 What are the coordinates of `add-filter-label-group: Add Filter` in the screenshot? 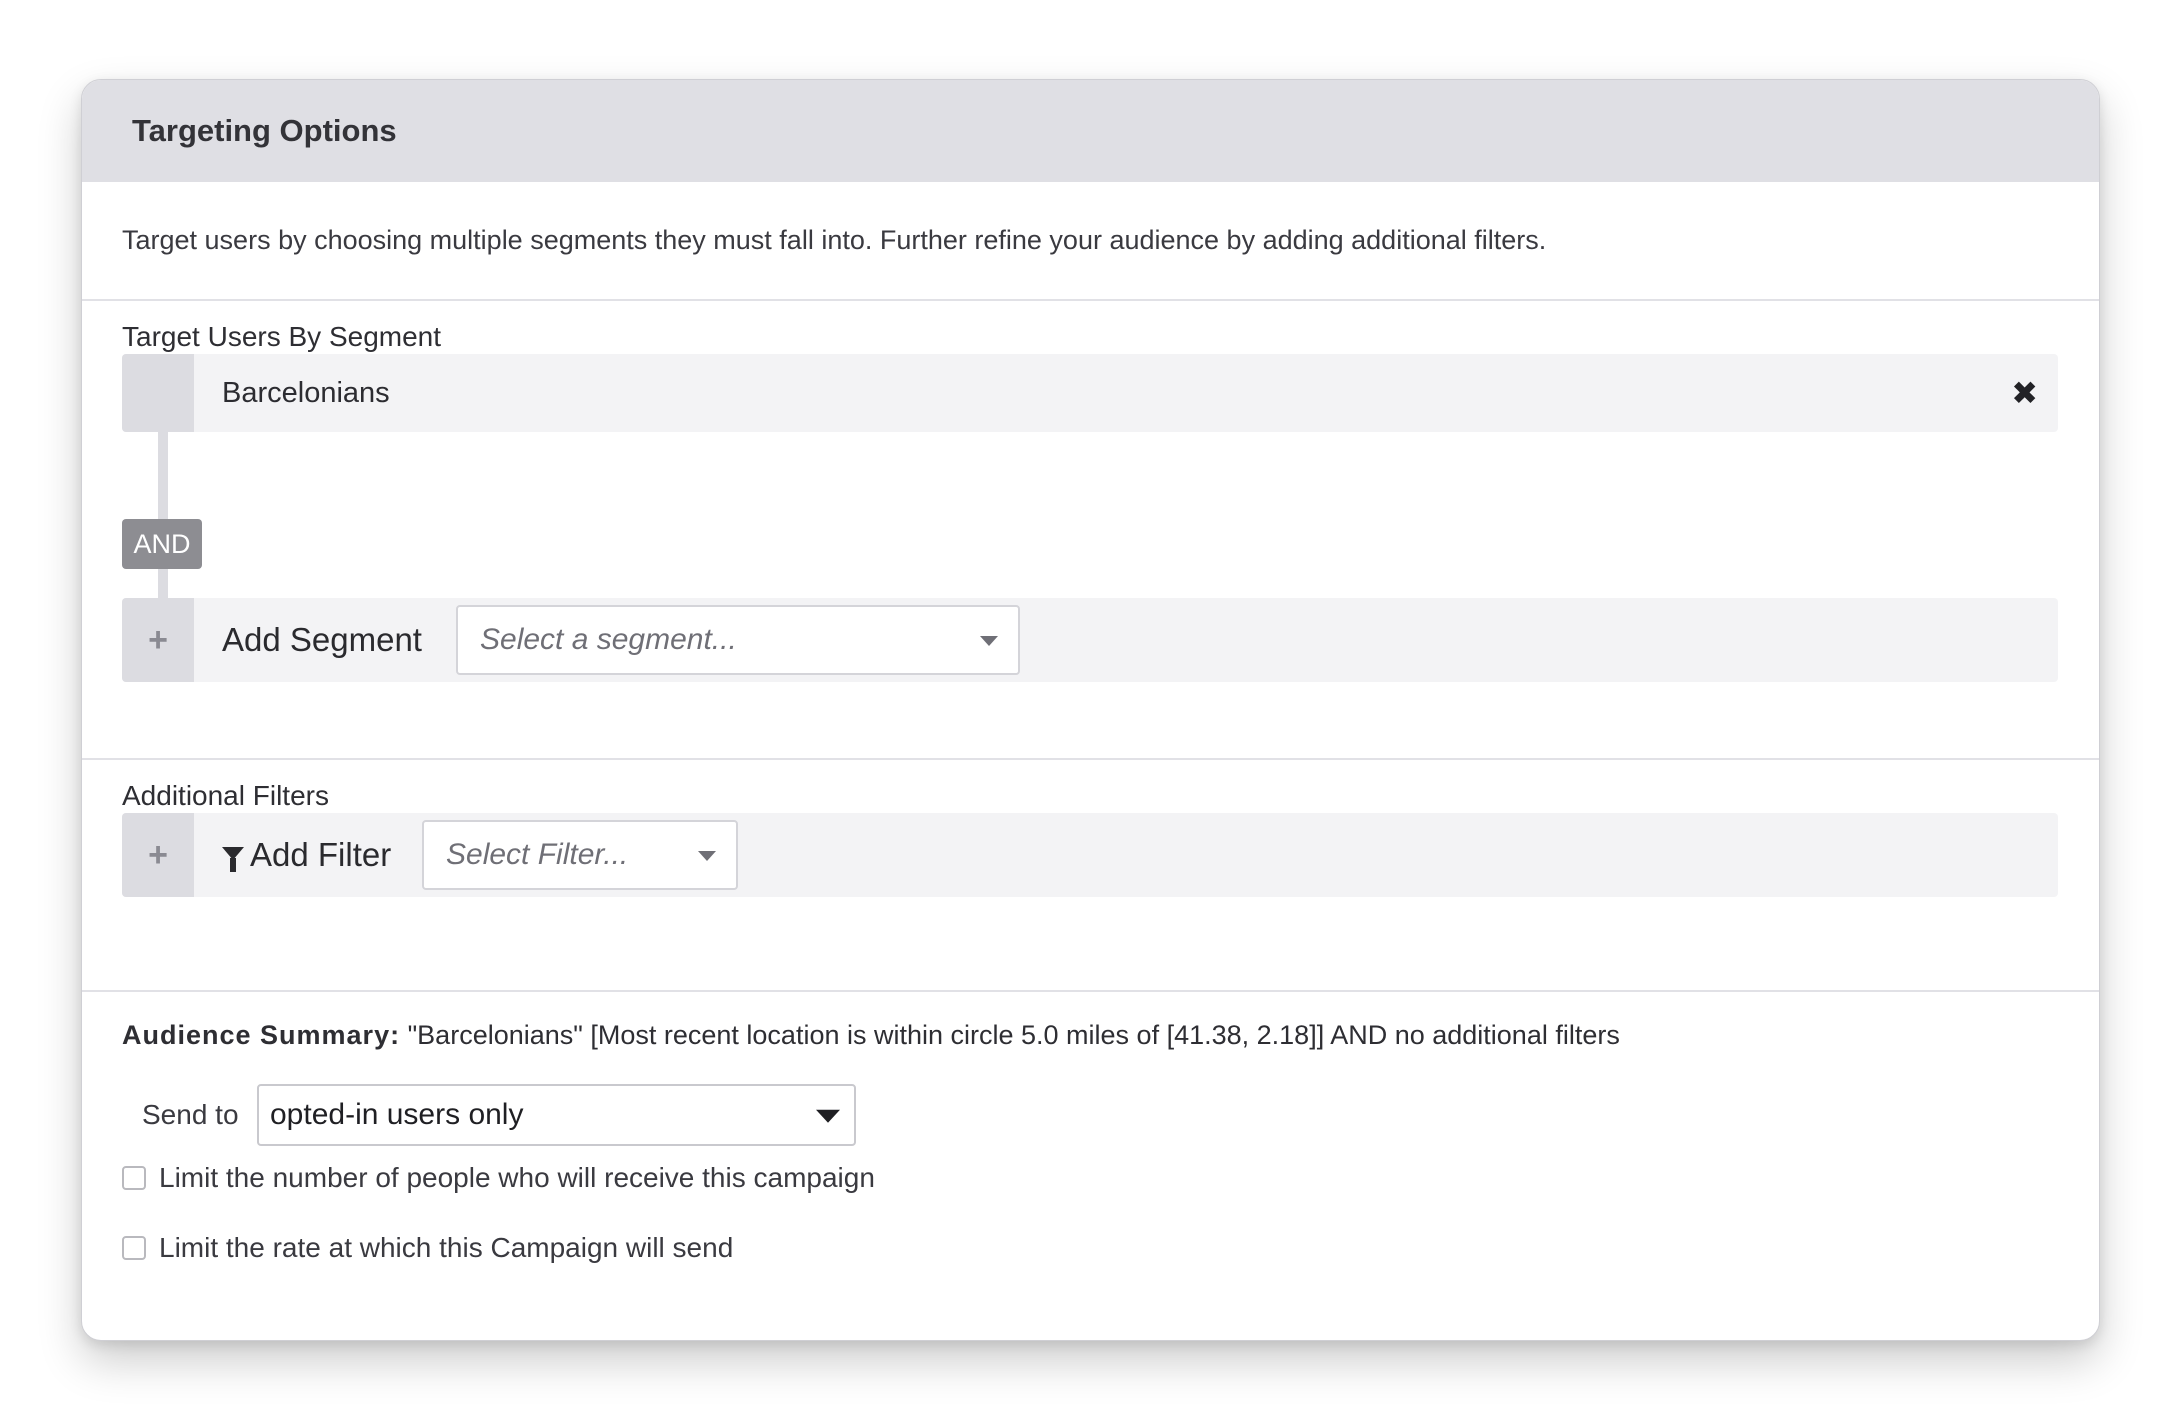 It's located at (306, 855).